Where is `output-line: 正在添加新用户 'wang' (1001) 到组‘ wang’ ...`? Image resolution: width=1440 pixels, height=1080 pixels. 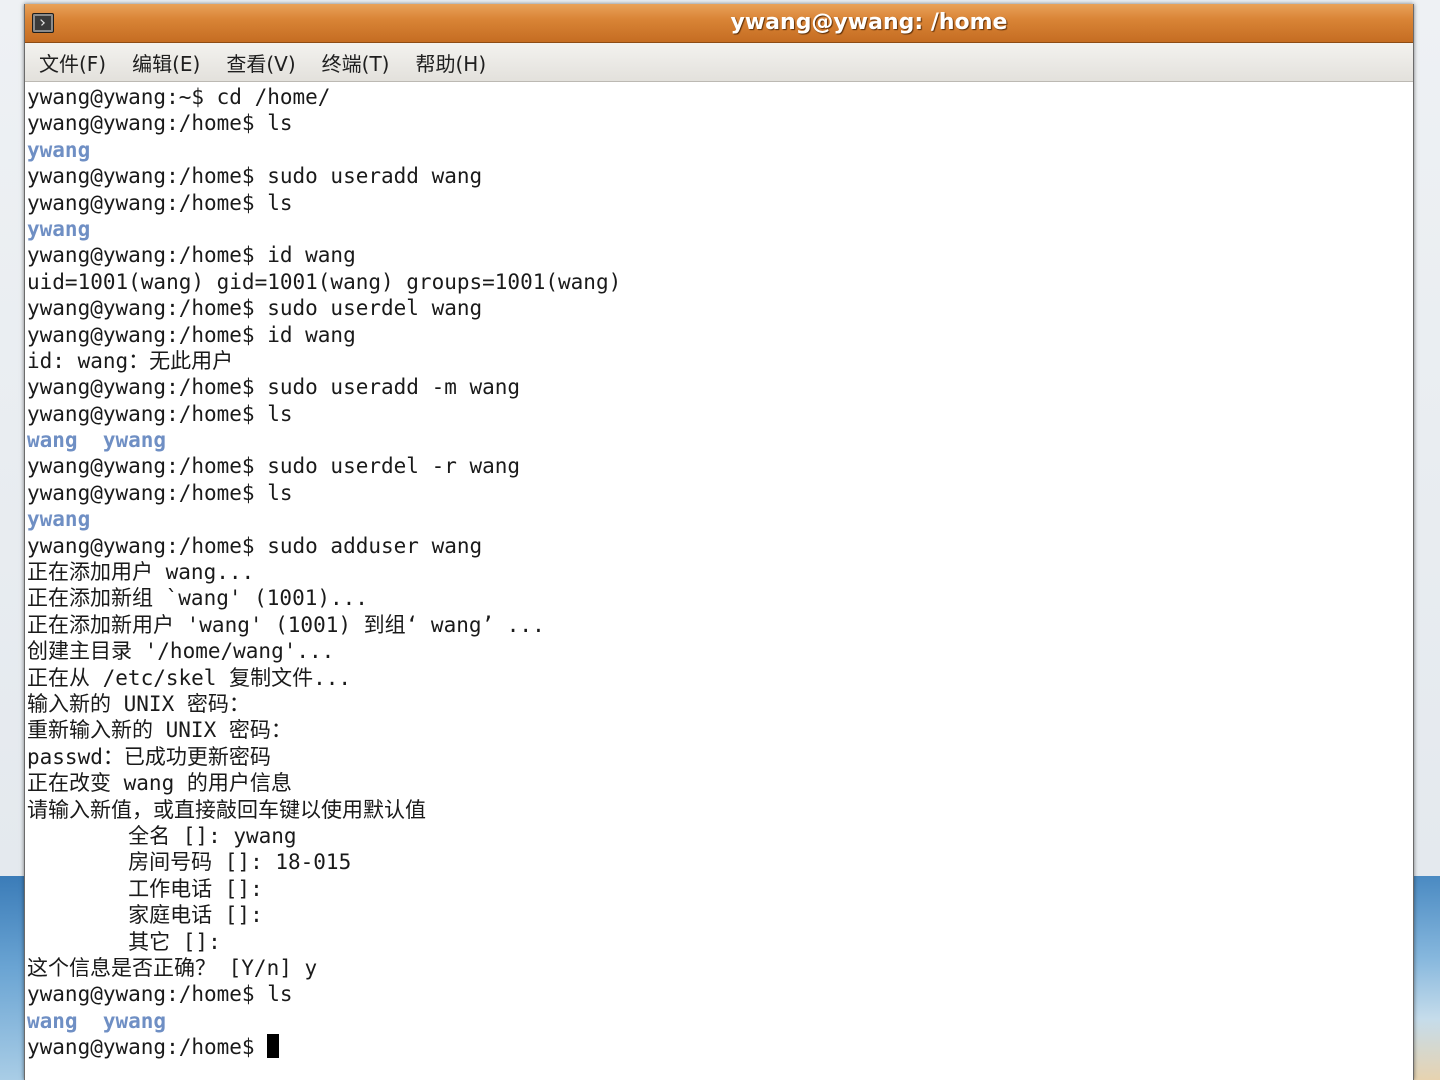
output-line: 正在添加新用户 'wang' (1001) 到组‘ wang’ ... is located at coordinates (720, 625).